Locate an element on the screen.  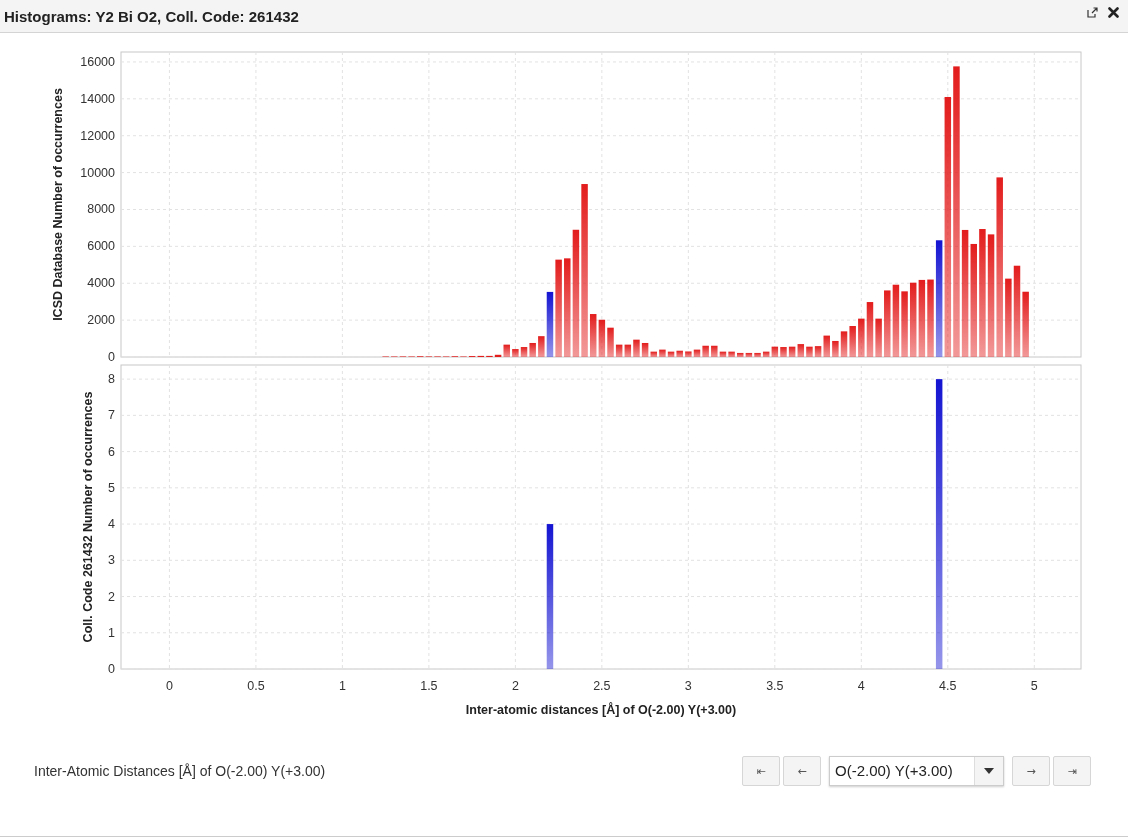
tick-label: 0.5 is located at coordinates (256, 686).